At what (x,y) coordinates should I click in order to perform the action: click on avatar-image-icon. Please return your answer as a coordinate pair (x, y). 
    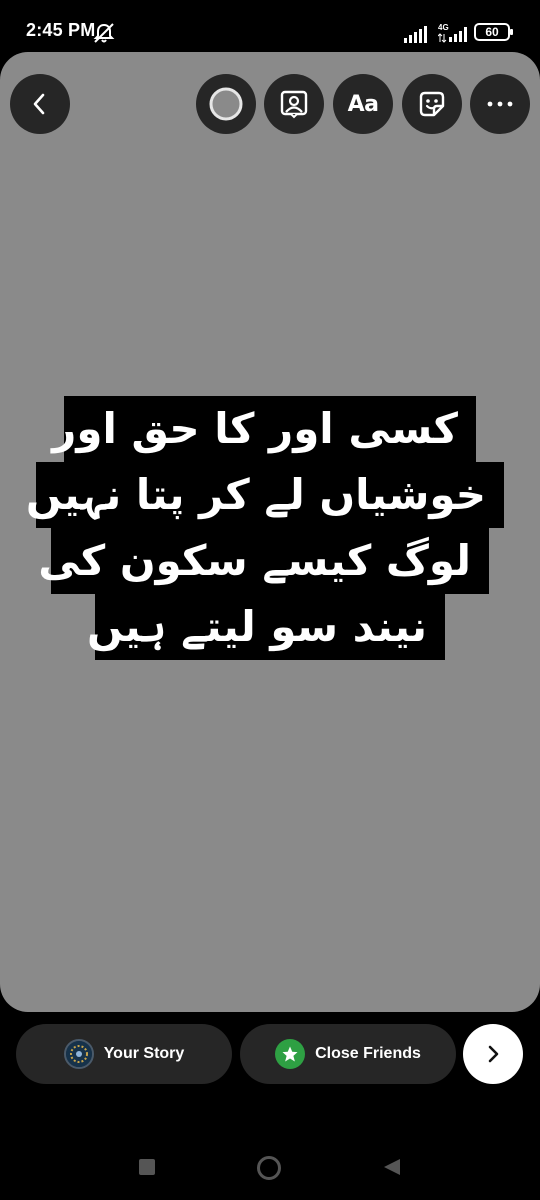
    Looking at the image, I should click on (78, 1054).